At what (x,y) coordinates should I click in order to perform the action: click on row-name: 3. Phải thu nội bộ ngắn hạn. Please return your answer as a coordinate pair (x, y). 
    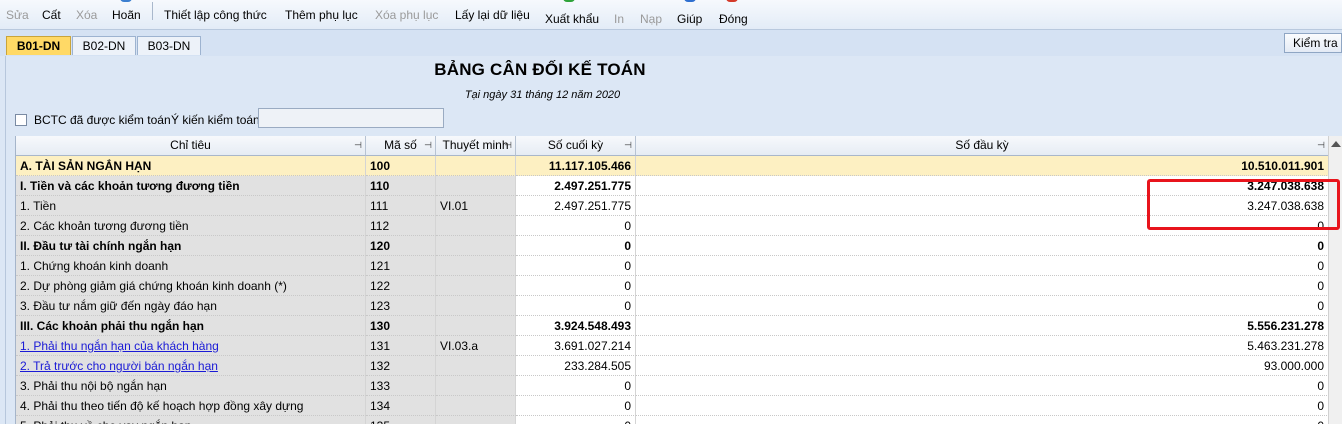
    Looking at the image, I should click on (191, 386).